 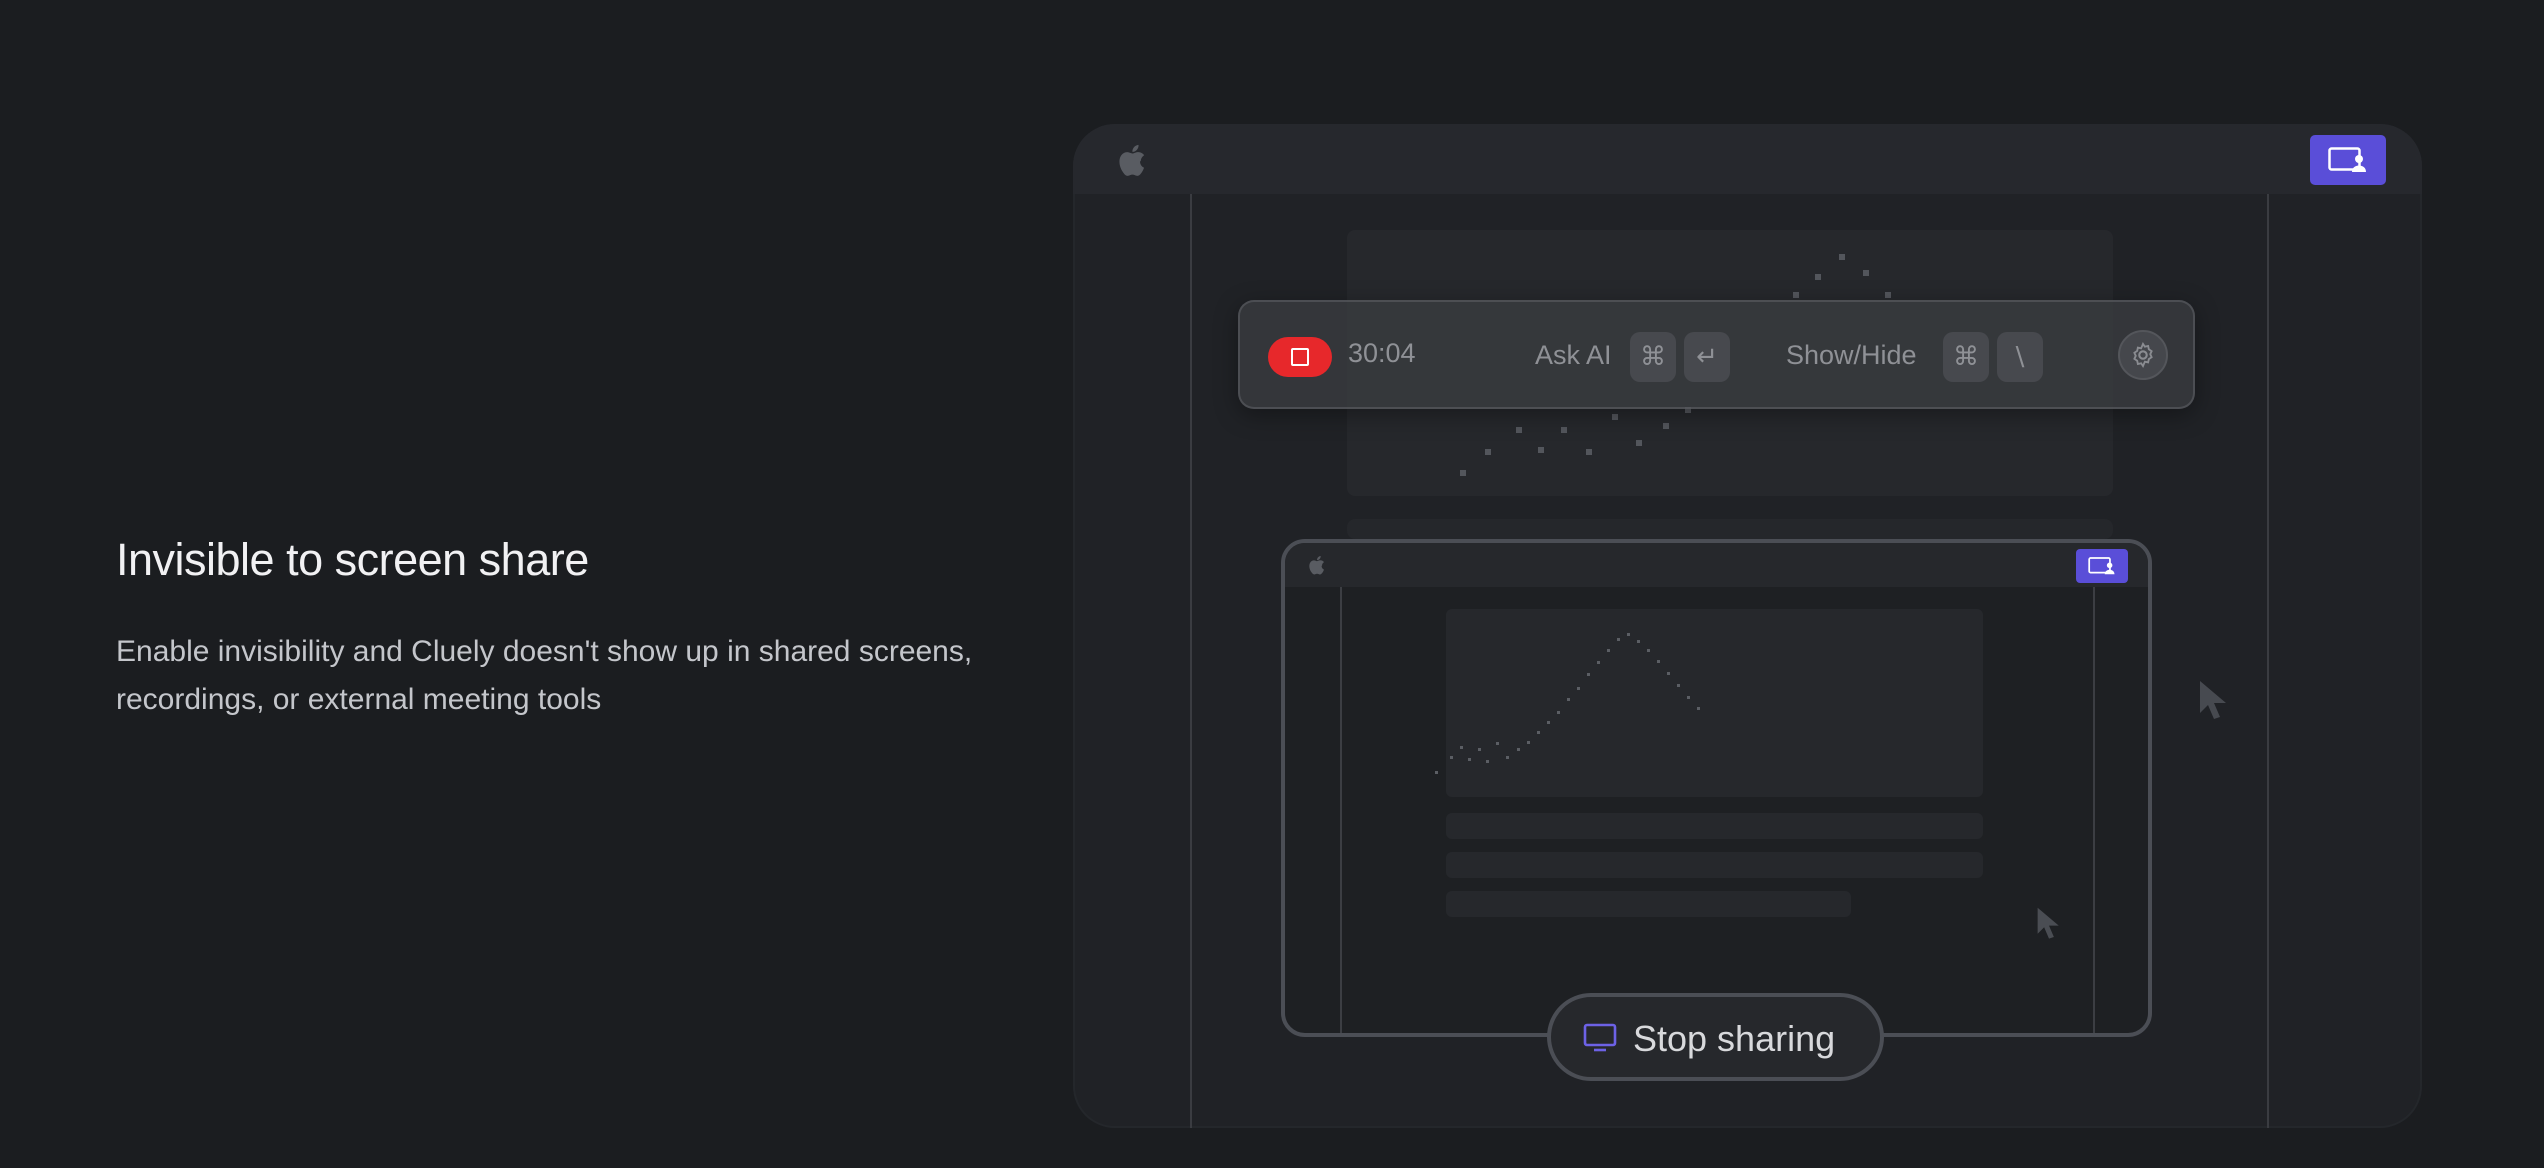 I want to click on stop-icon, so click(x=1300, y=357).